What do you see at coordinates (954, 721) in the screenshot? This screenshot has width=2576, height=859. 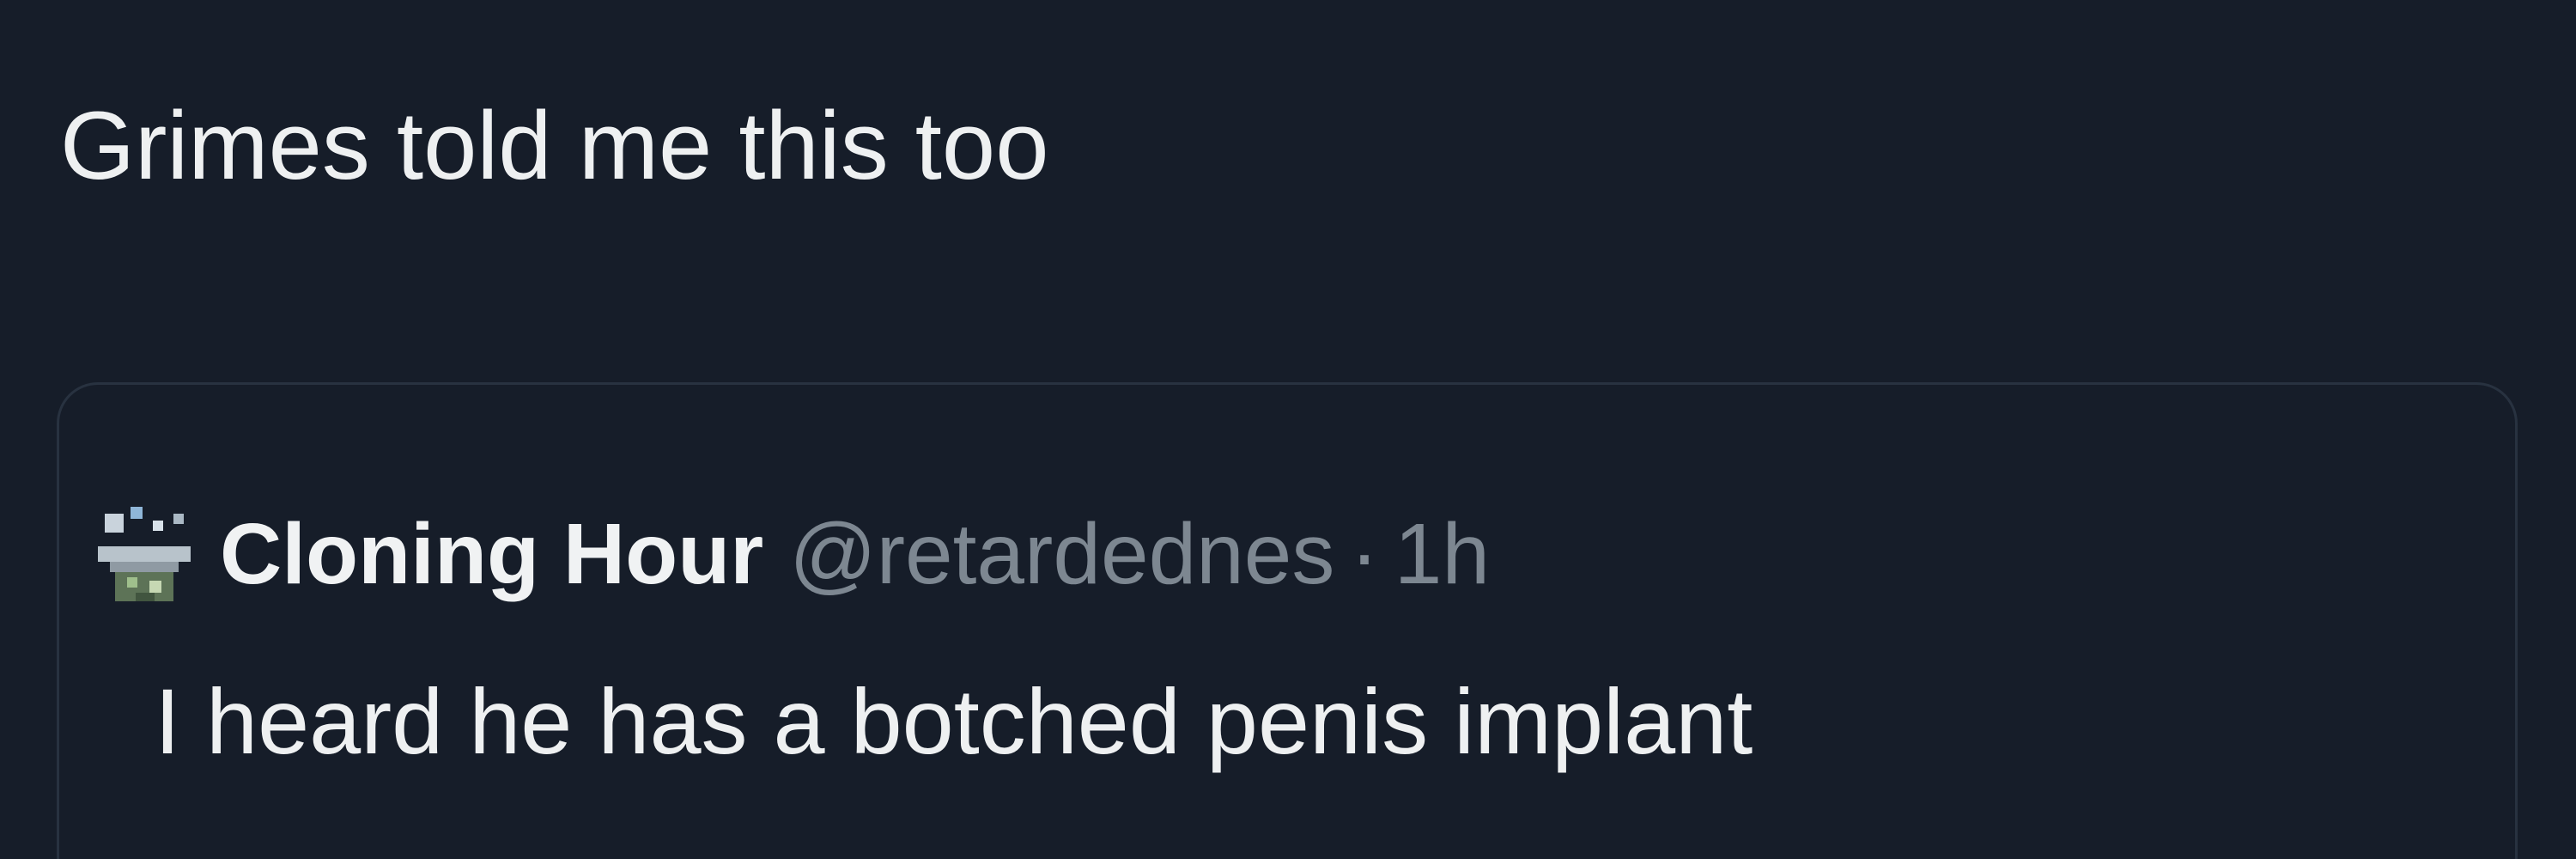 I see `quoted-tweet-text: I heard he has a botched penis implant` at bounding box center [954, 721].